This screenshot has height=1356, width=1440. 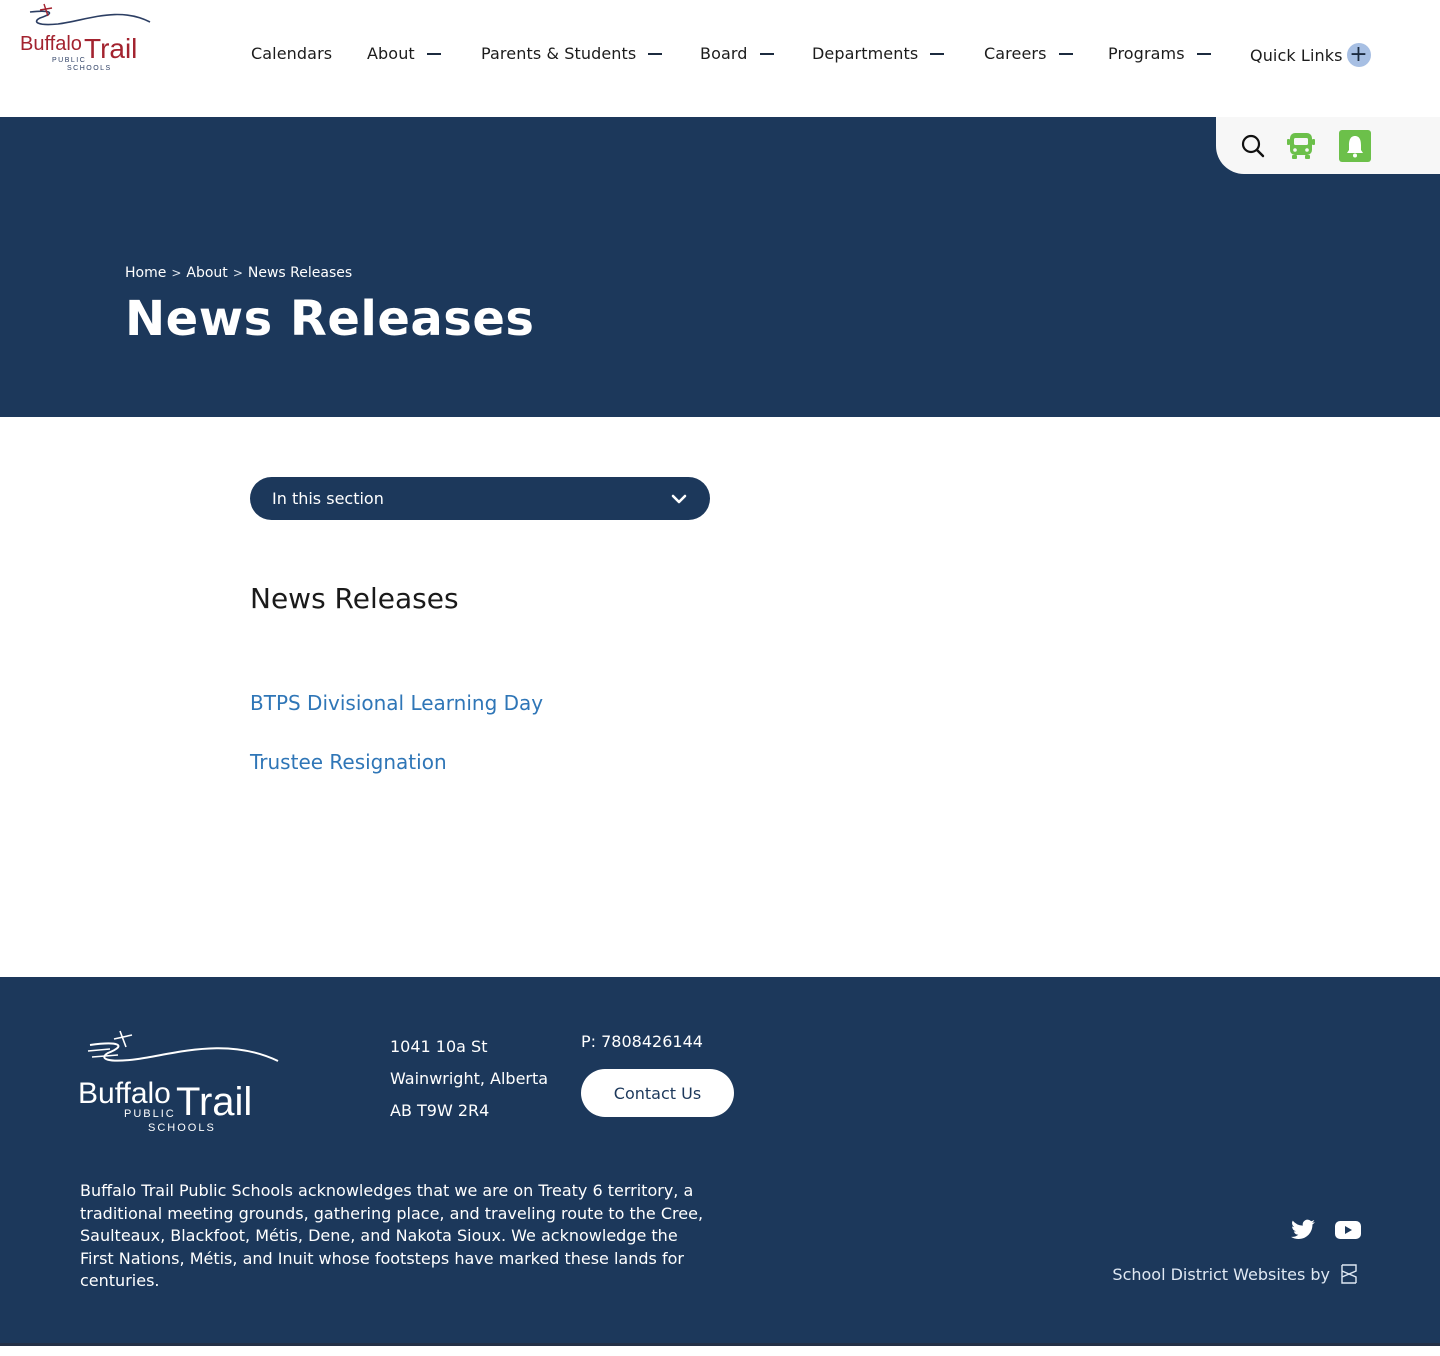 I want to click on nav-item-calendars: Calendars, so click(x=291, y=53).